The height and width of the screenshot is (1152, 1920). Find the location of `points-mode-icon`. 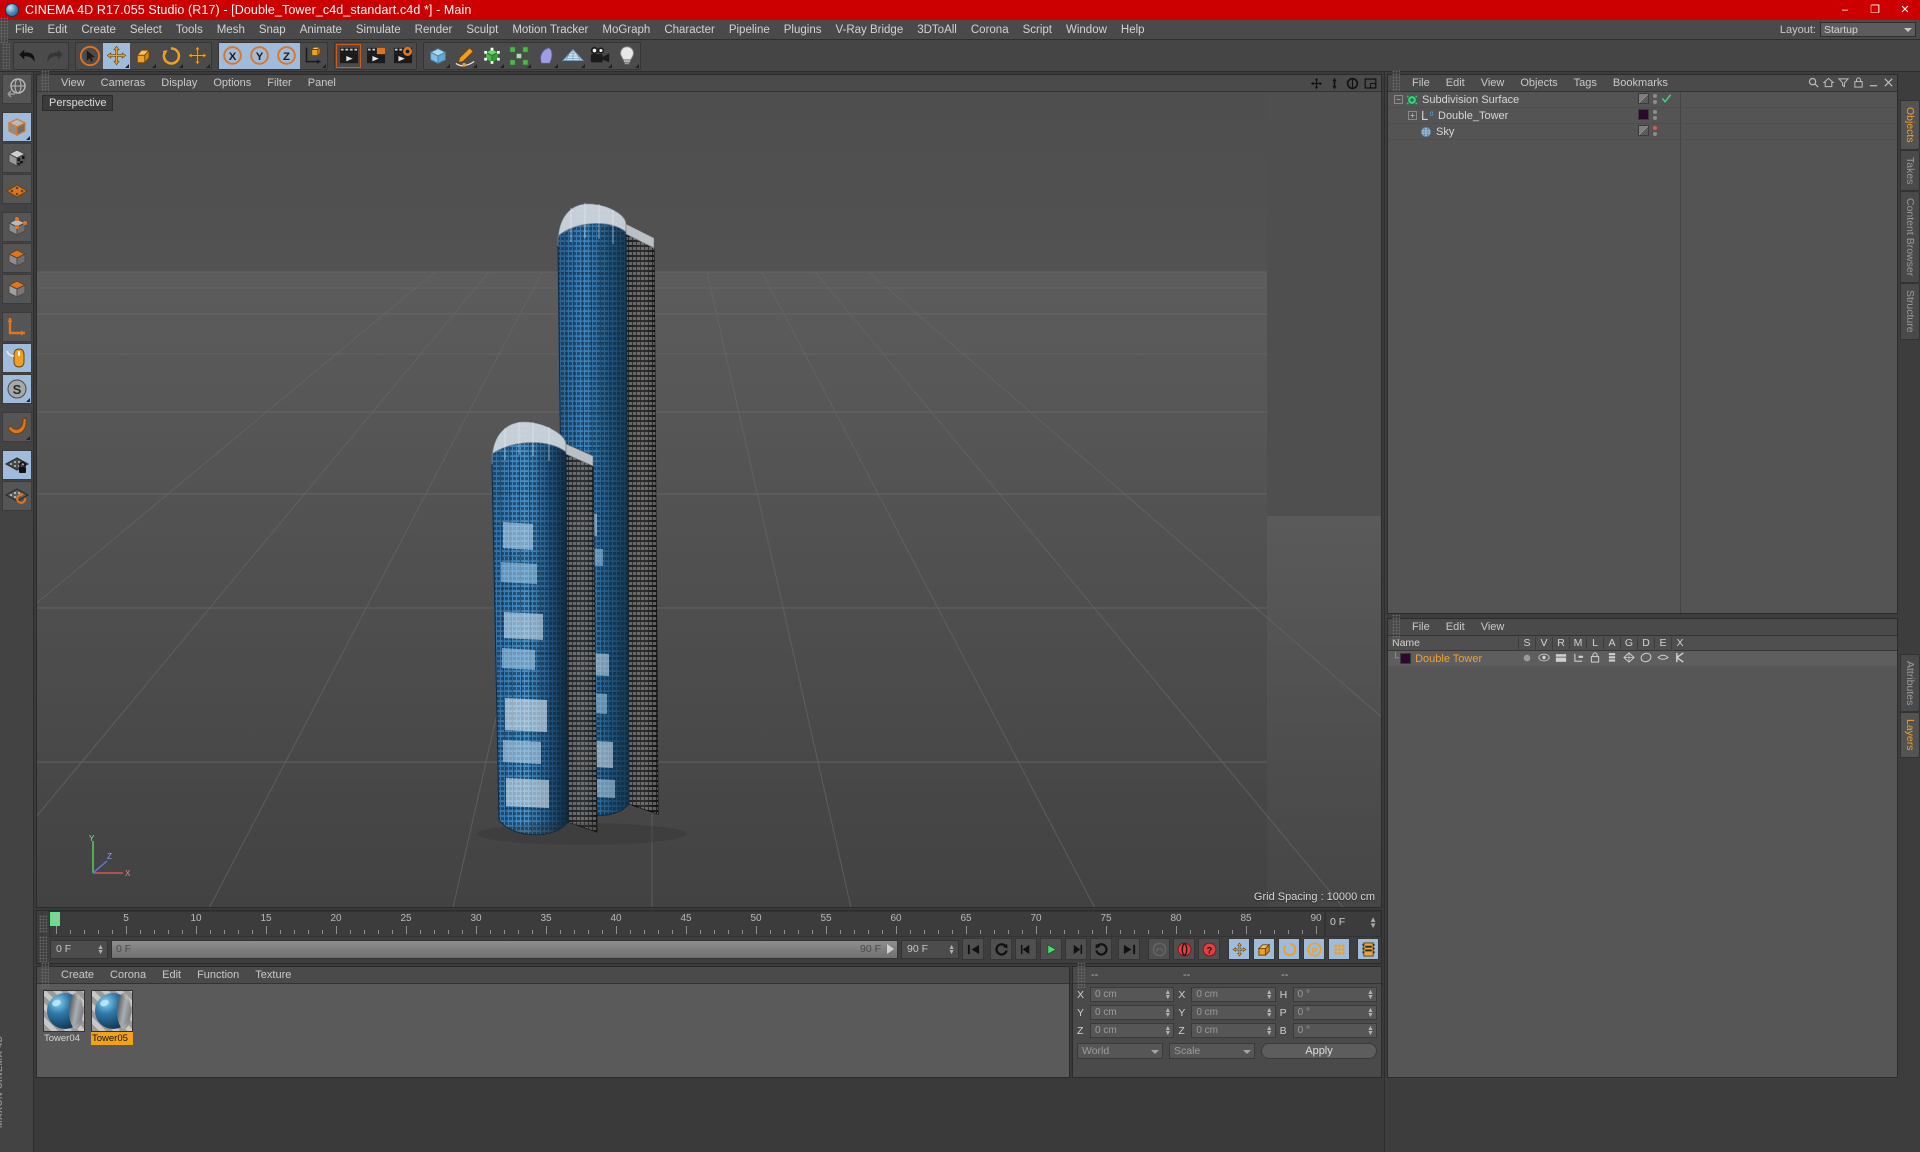

points-mode-icon is located at coordinates (16, 189).